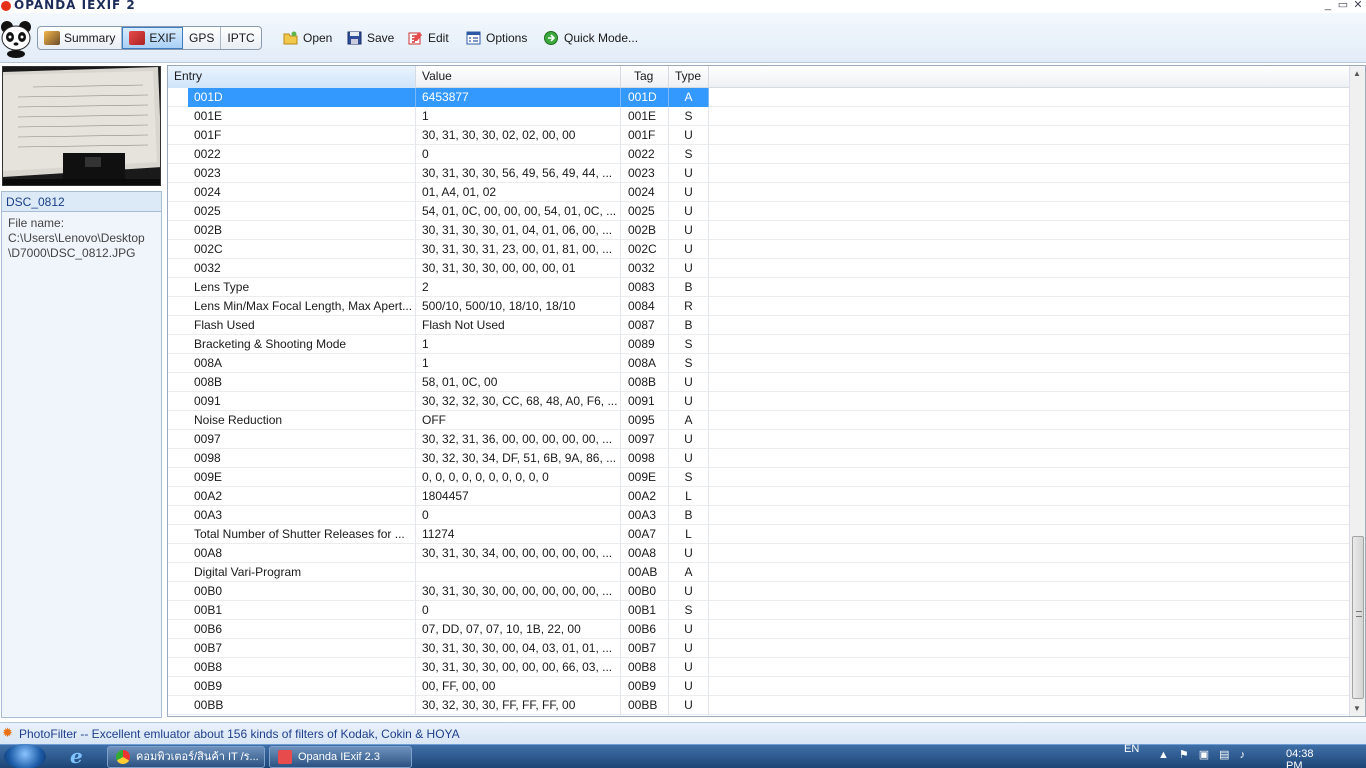  Describe the element at coordinates (758, 629) in the screenshot. I see `table-row: 00B6 07, DD, 07, 07, 10, 1B, 22, 00 00B6 U` at that location.